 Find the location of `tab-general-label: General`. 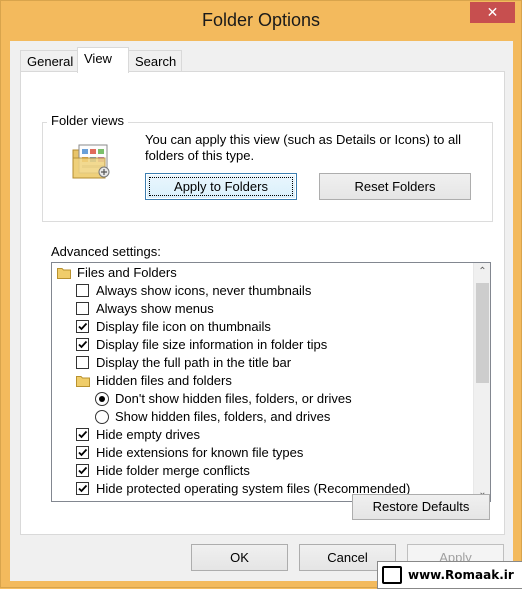

tab-general-label: General is located at coordinates (50, 61).